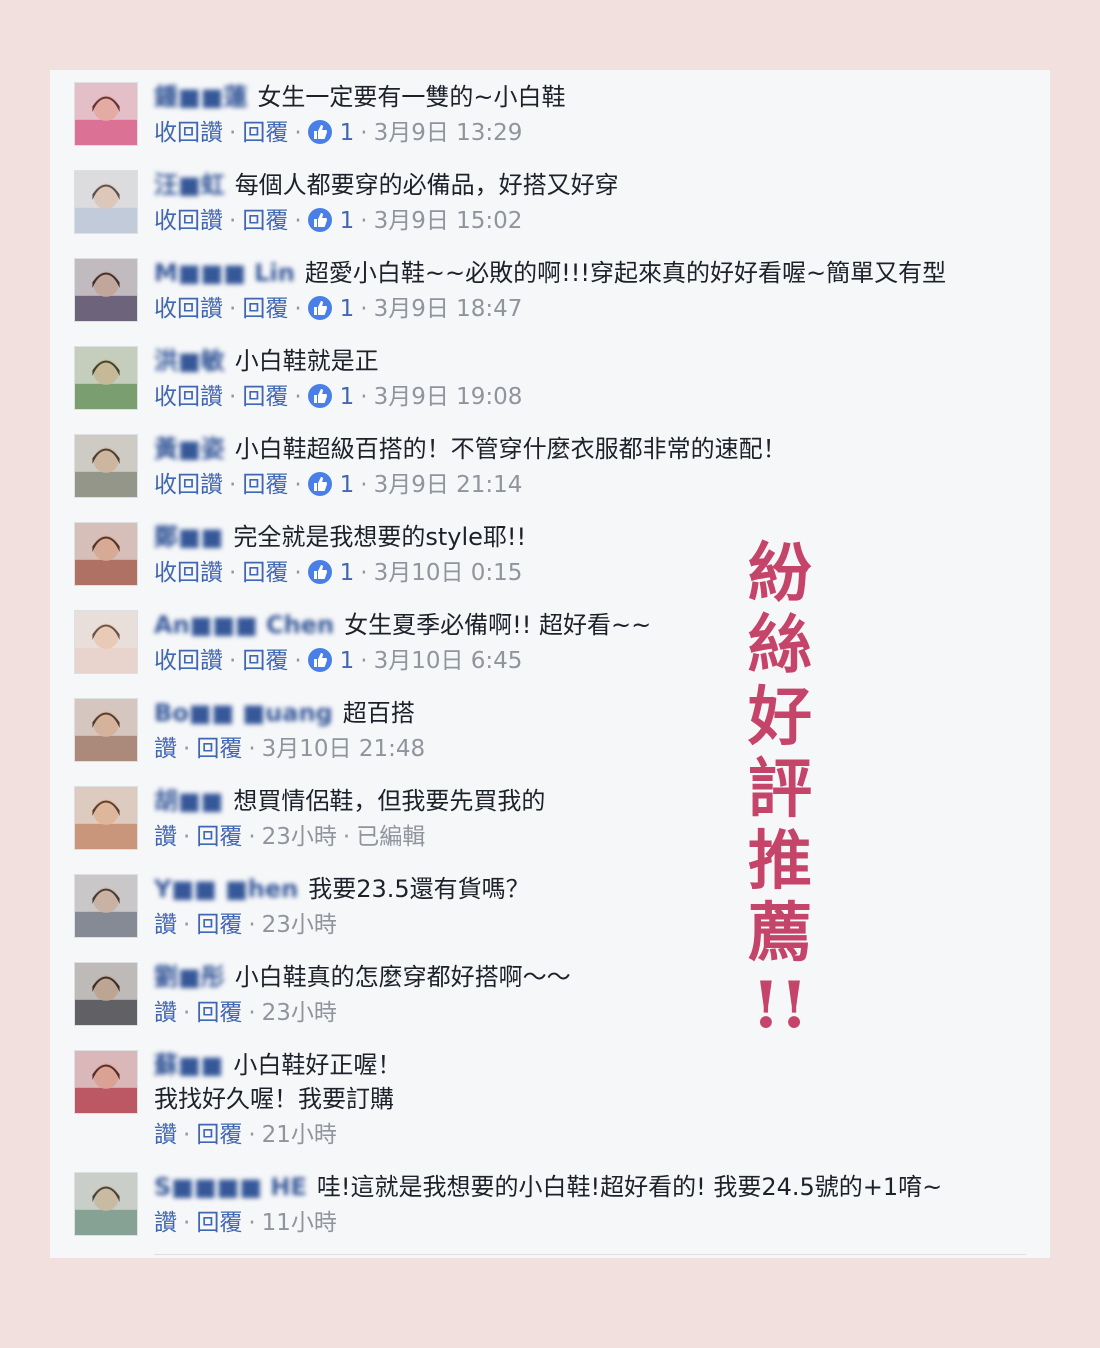 The image size is (1100, 1348). I want to click on commenter-name: 劉■彤, so click(189, 977).